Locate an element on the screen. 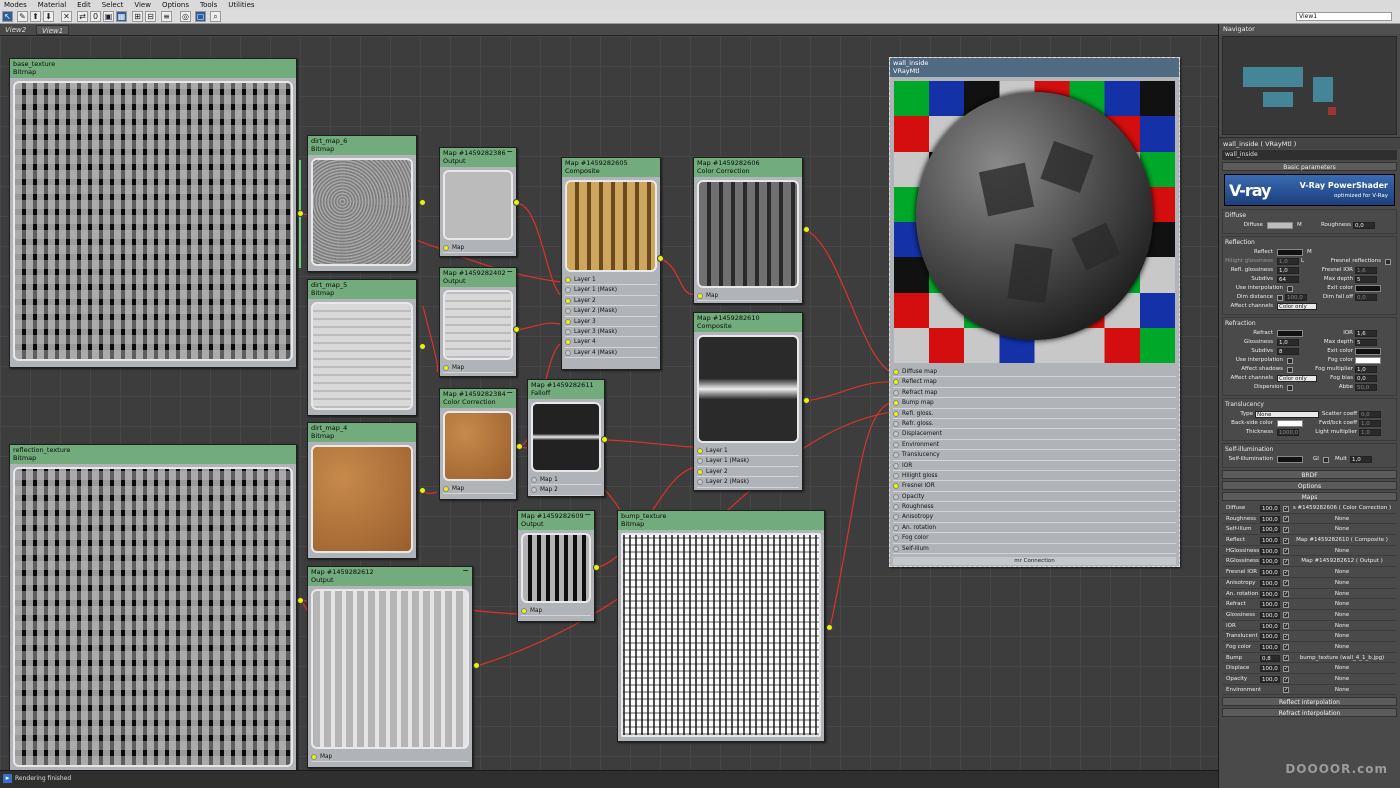 The height and width of the screenshot is (788, 1400). material-input-slot: Diffuse map is located at coordinates (1034, 372).